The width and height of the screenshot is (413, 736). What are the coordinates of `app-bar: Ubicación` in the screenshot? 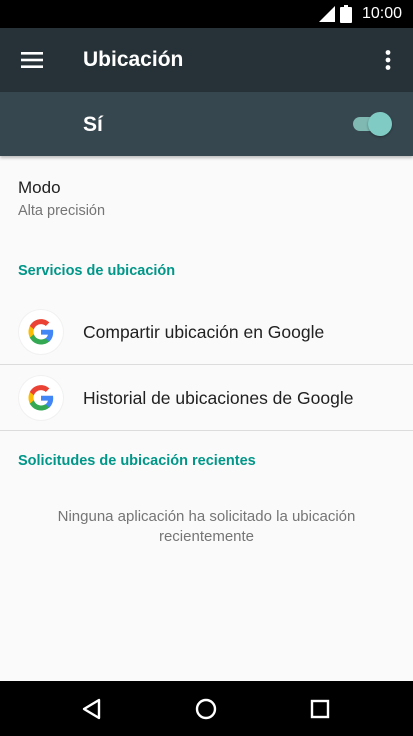 It's located at (206, 60).